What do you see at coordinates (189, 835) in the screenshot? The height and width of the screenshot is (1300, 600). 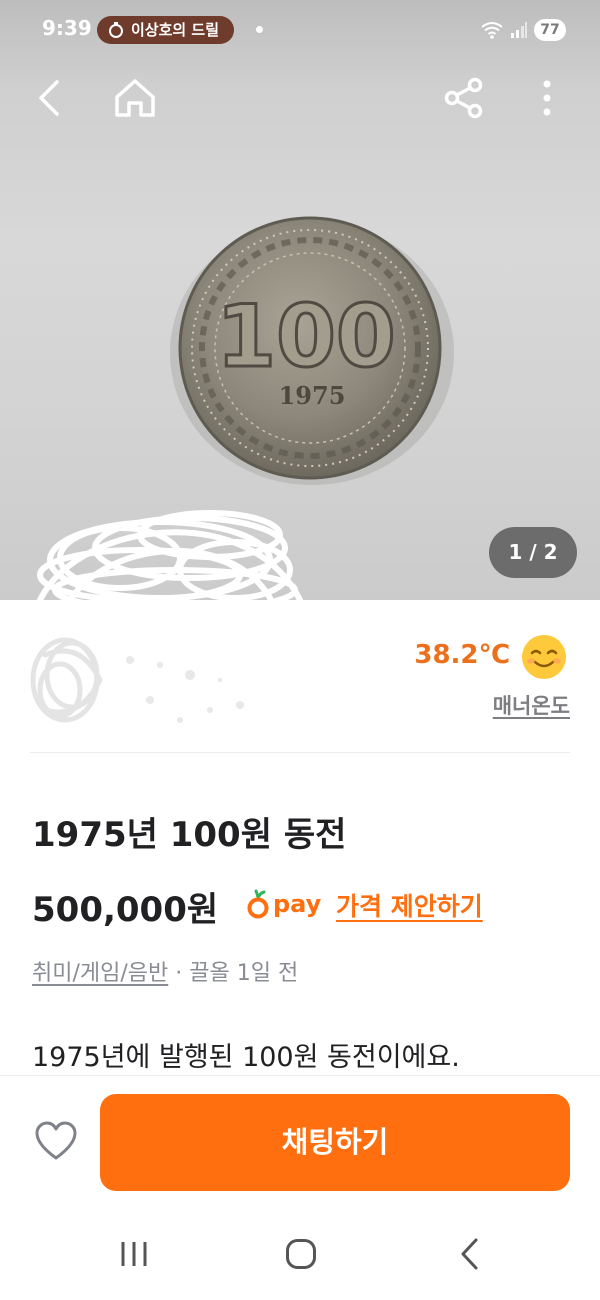 I see `product-title: 1975년 100원 동전` at bounding box center [189, 835].